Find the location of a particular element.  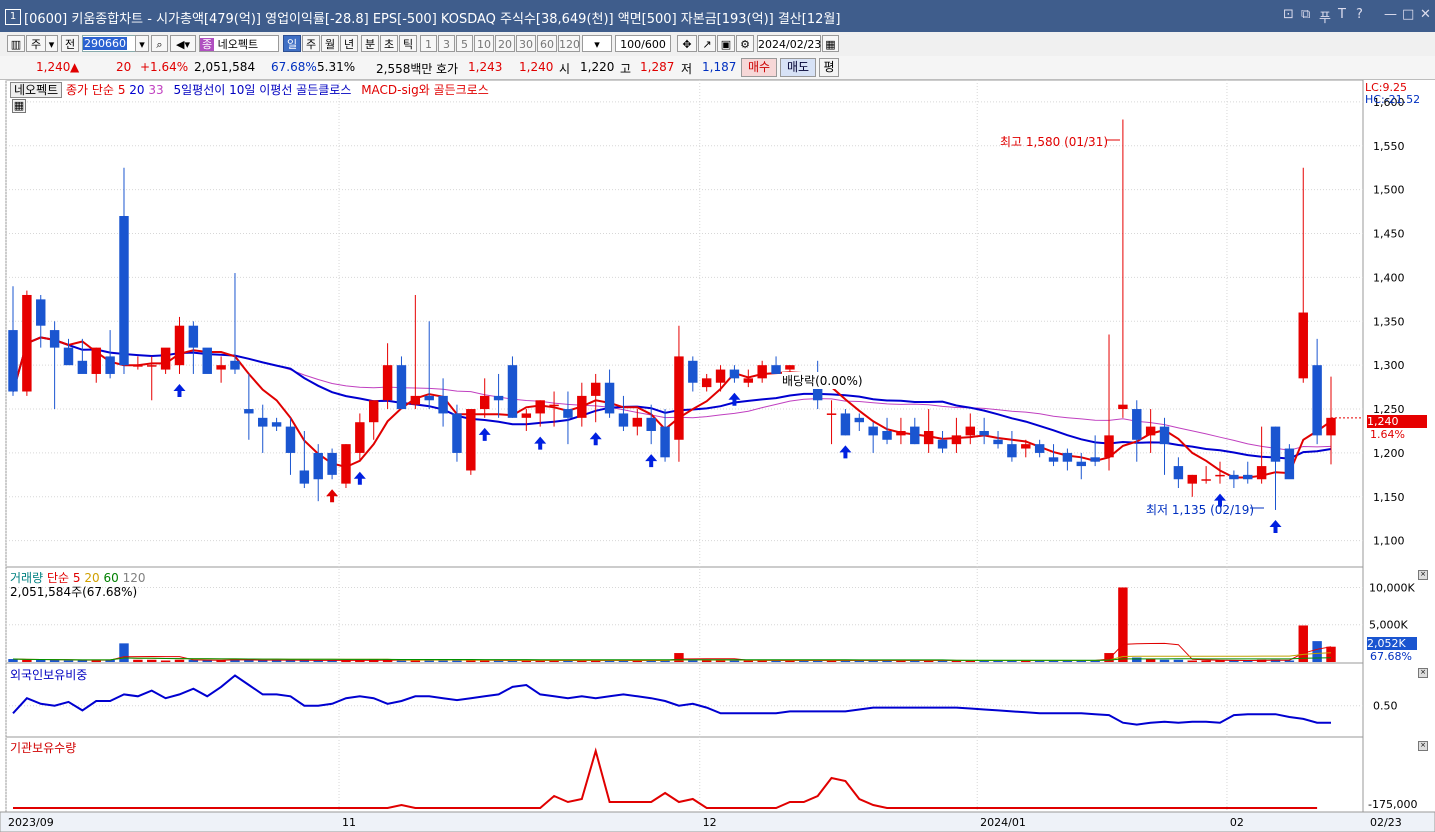

layout-icon: ▥ is located at coordinates (16, 43).